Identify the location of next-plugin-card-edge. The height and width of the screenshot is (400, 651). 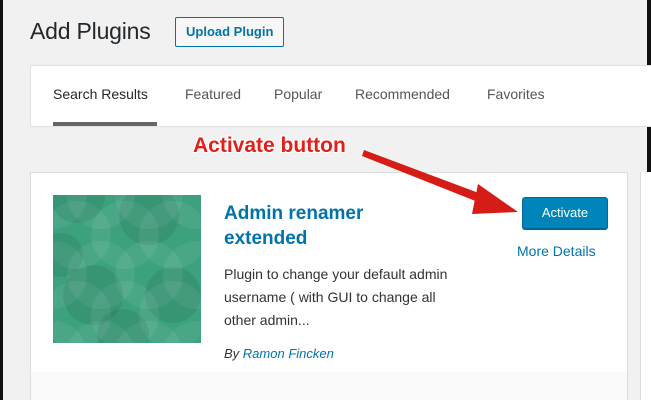
(645, 286).